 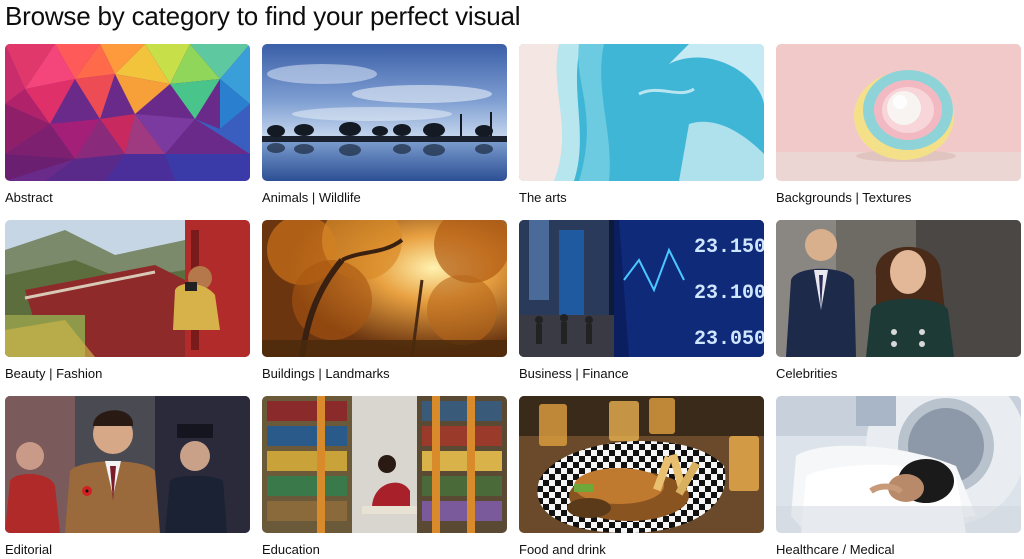 I want to click on category-card-beauty-fashion: Beauty | Fashion, so click(x=127, y=308).